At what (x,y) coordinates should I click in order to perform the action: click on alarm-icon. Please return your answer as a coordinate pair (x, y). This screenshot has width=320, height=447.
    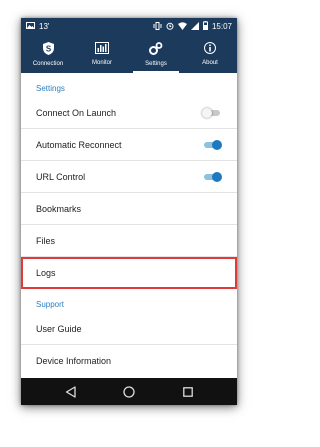
    Looking at the image, I should click on (170, 27).